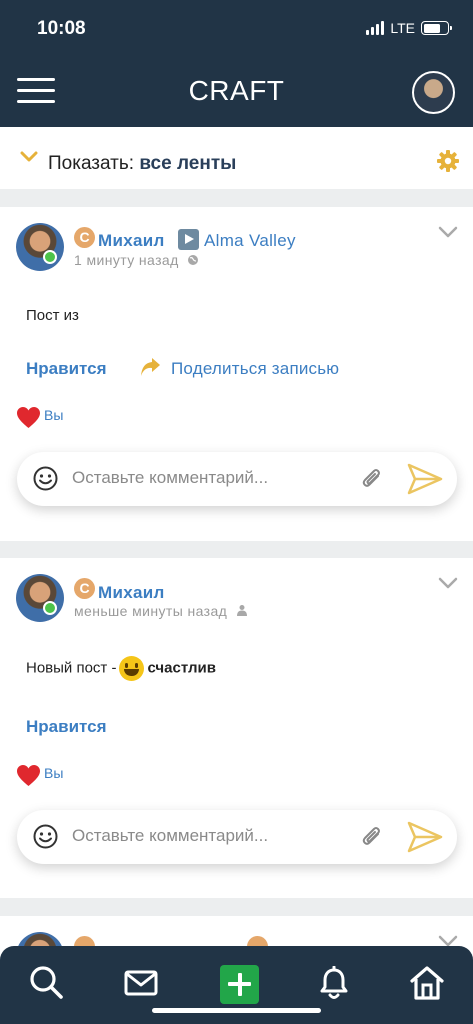  I want to click on status-time: 10:08, so click(61, 28).